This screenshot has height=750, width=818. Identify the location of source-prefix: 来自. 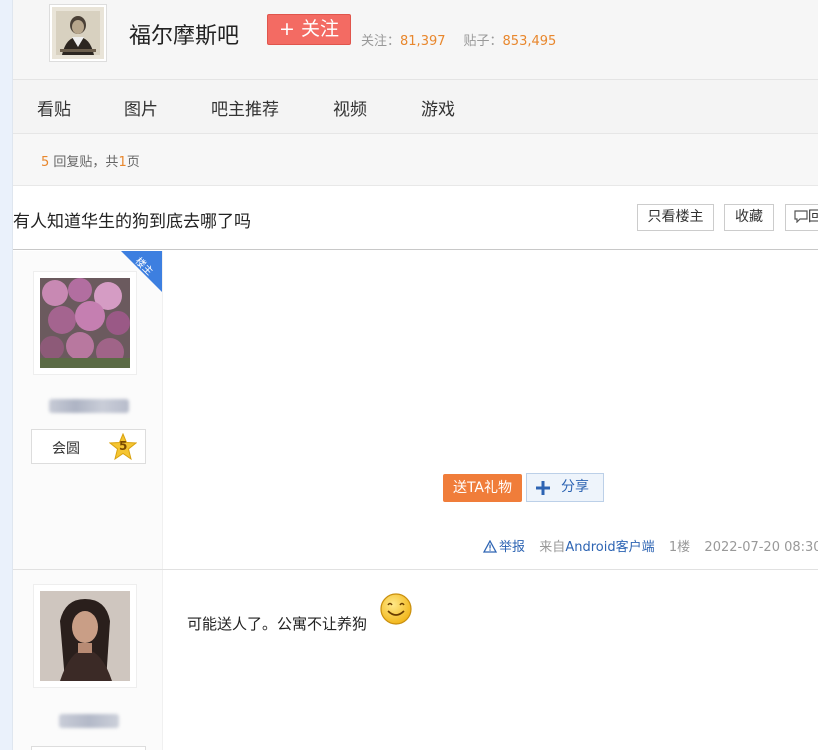
(552, 547).